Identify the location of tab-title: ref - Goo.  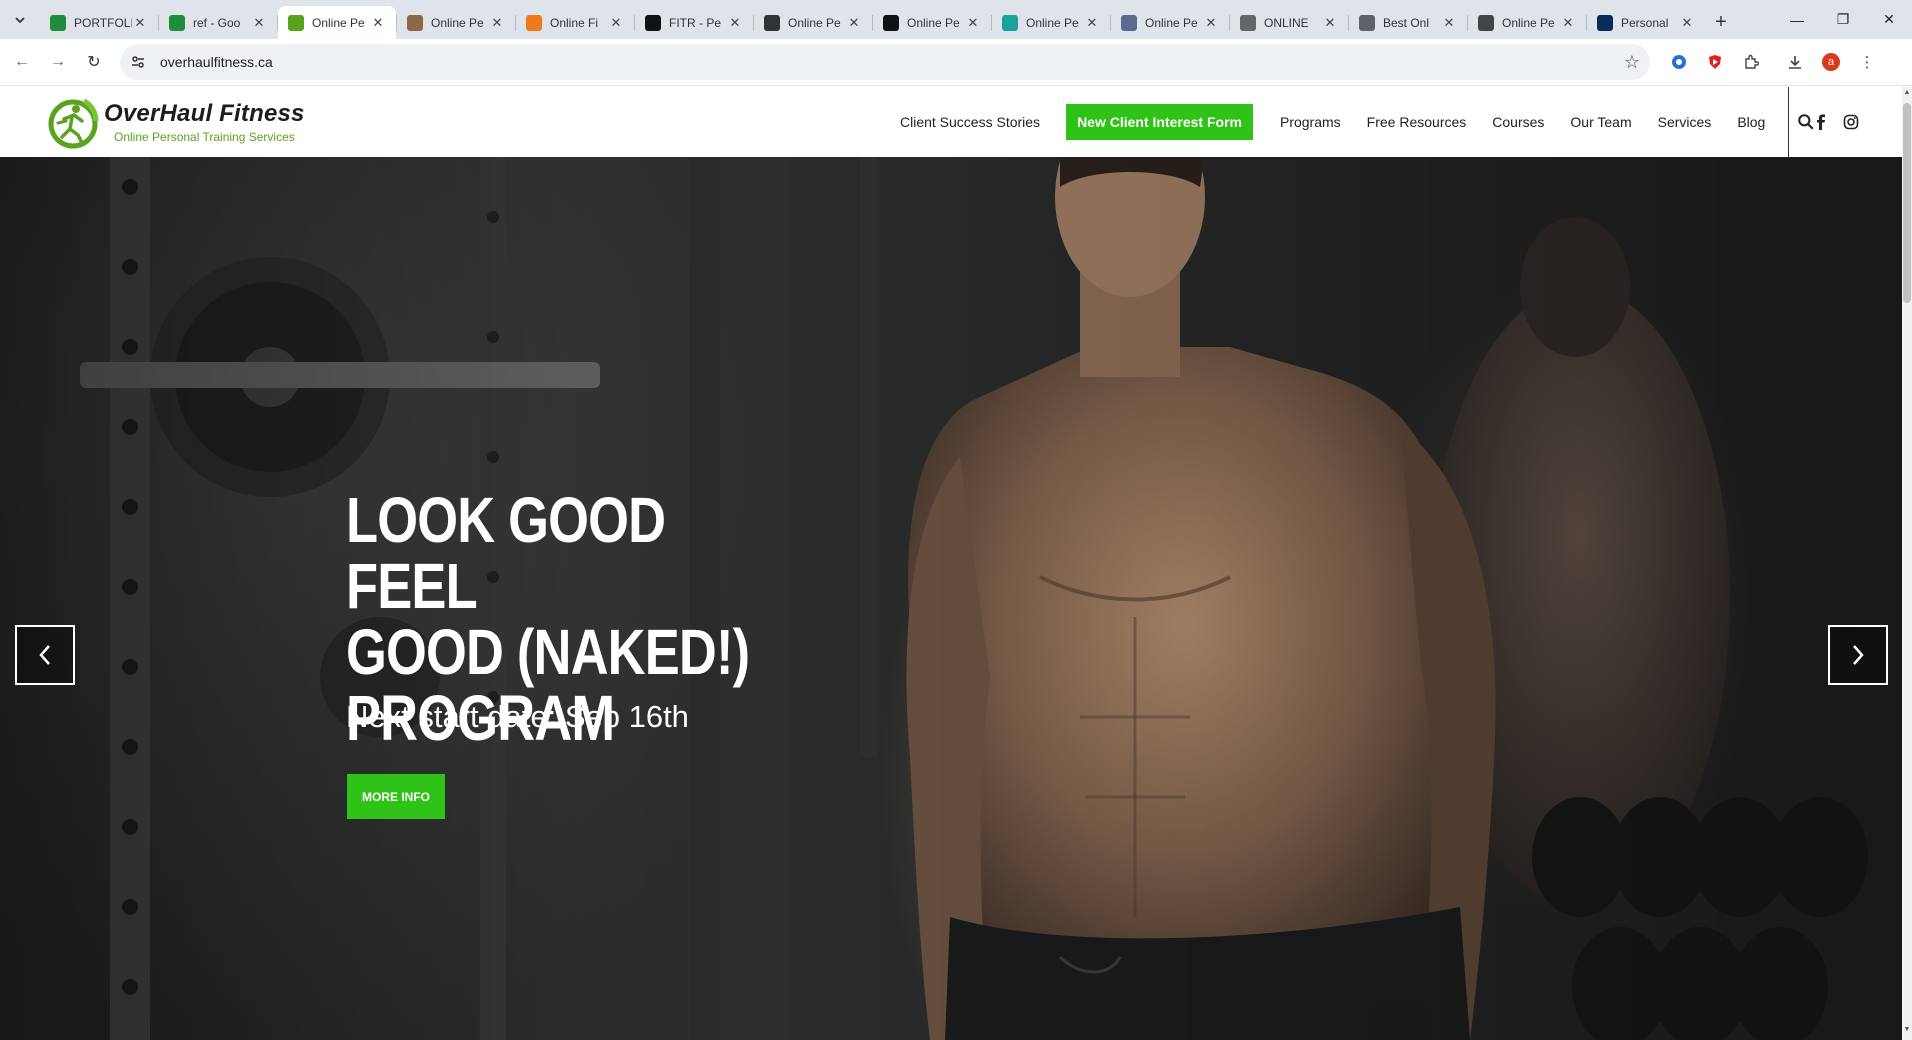
(217, 22).